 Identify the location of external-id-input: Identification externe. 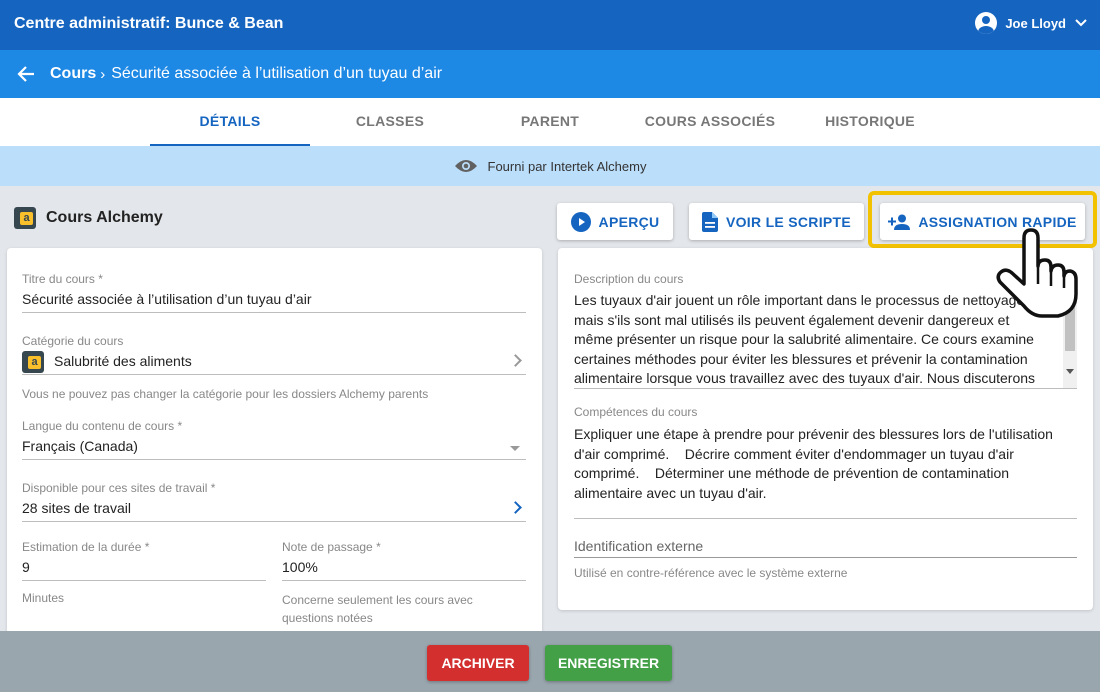
(825, 548).